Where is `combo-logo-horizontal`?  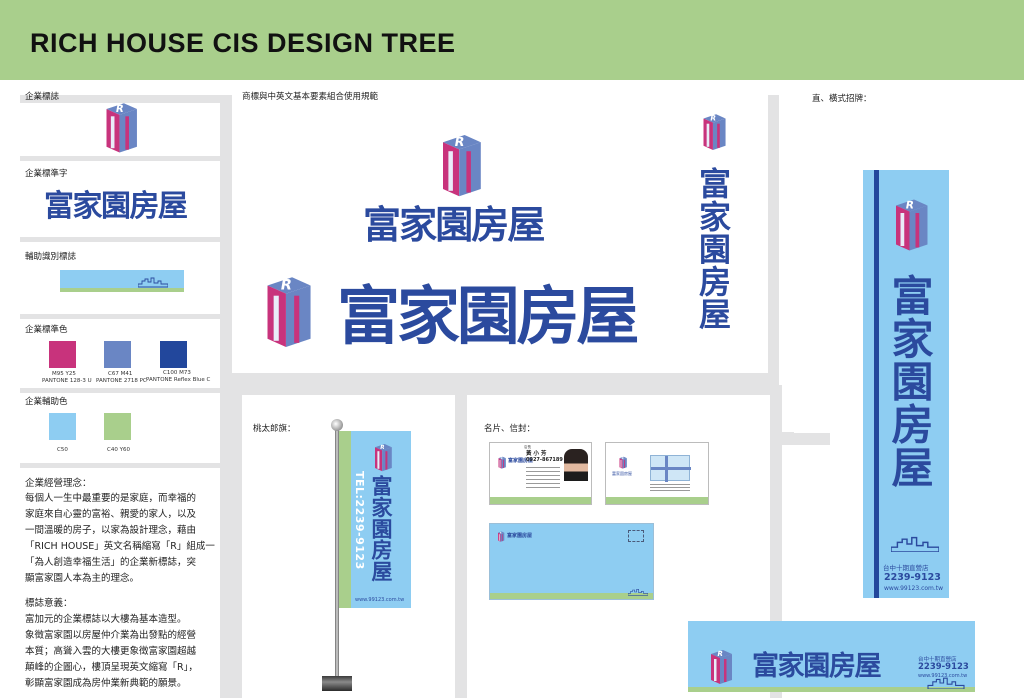
combo-logo-horizontal is located at coordinates (288, 308).